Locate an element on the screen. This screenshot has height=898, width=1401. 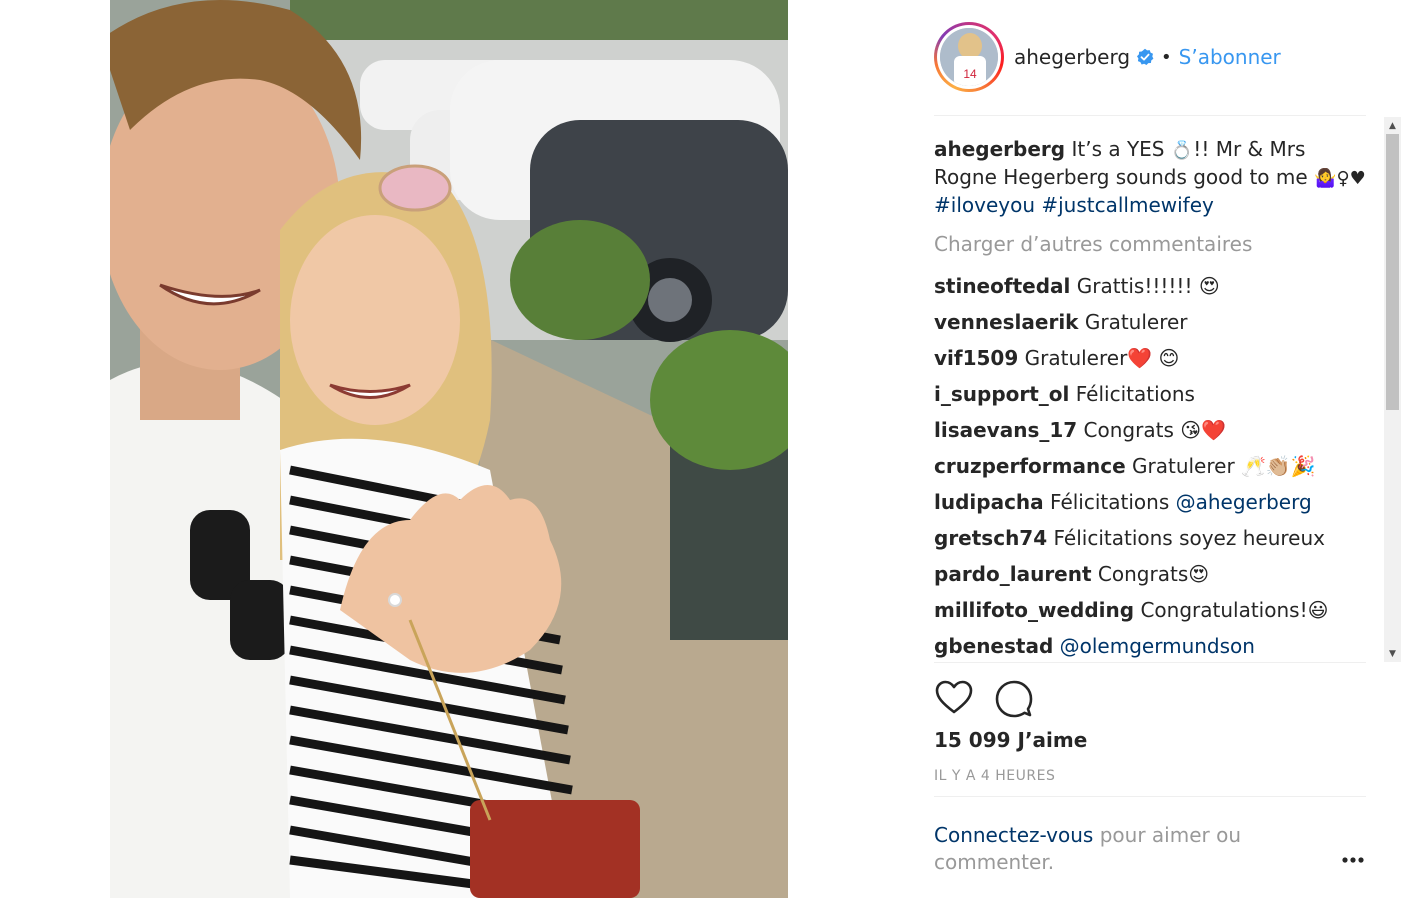
comment-username: ludipacha is located at coordinates (989, 502).